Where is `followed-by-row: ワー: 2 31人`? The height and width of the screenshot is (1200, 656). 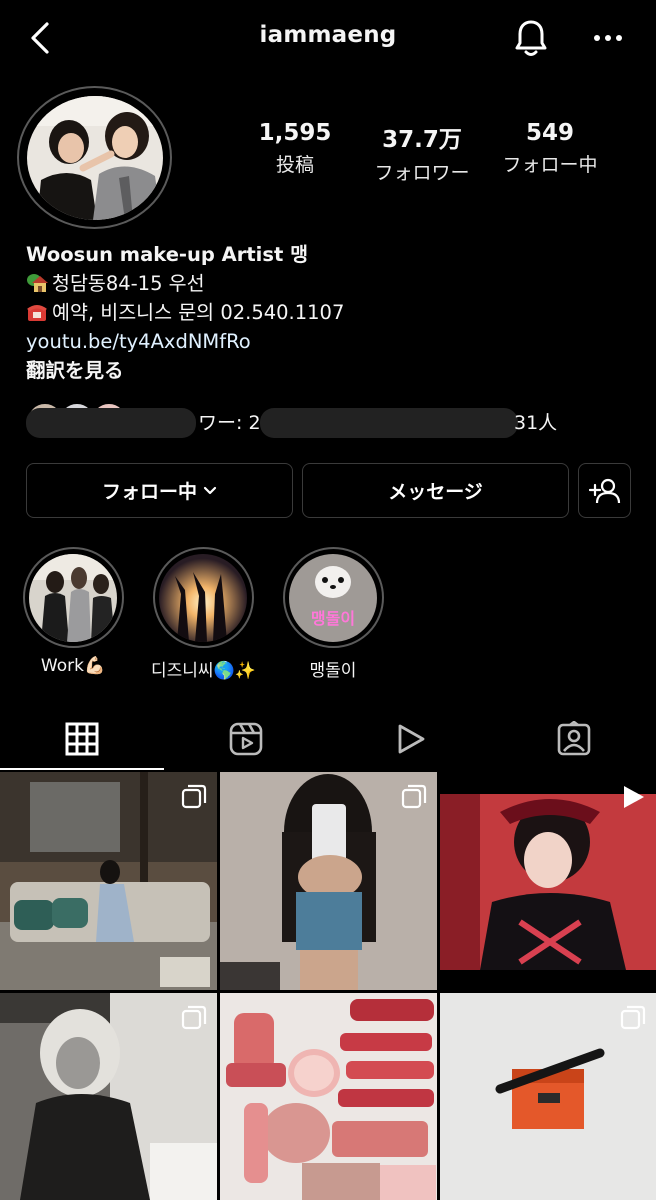 followed-by-row: ワー: 2 31人 is located at coordinates (336, 422).